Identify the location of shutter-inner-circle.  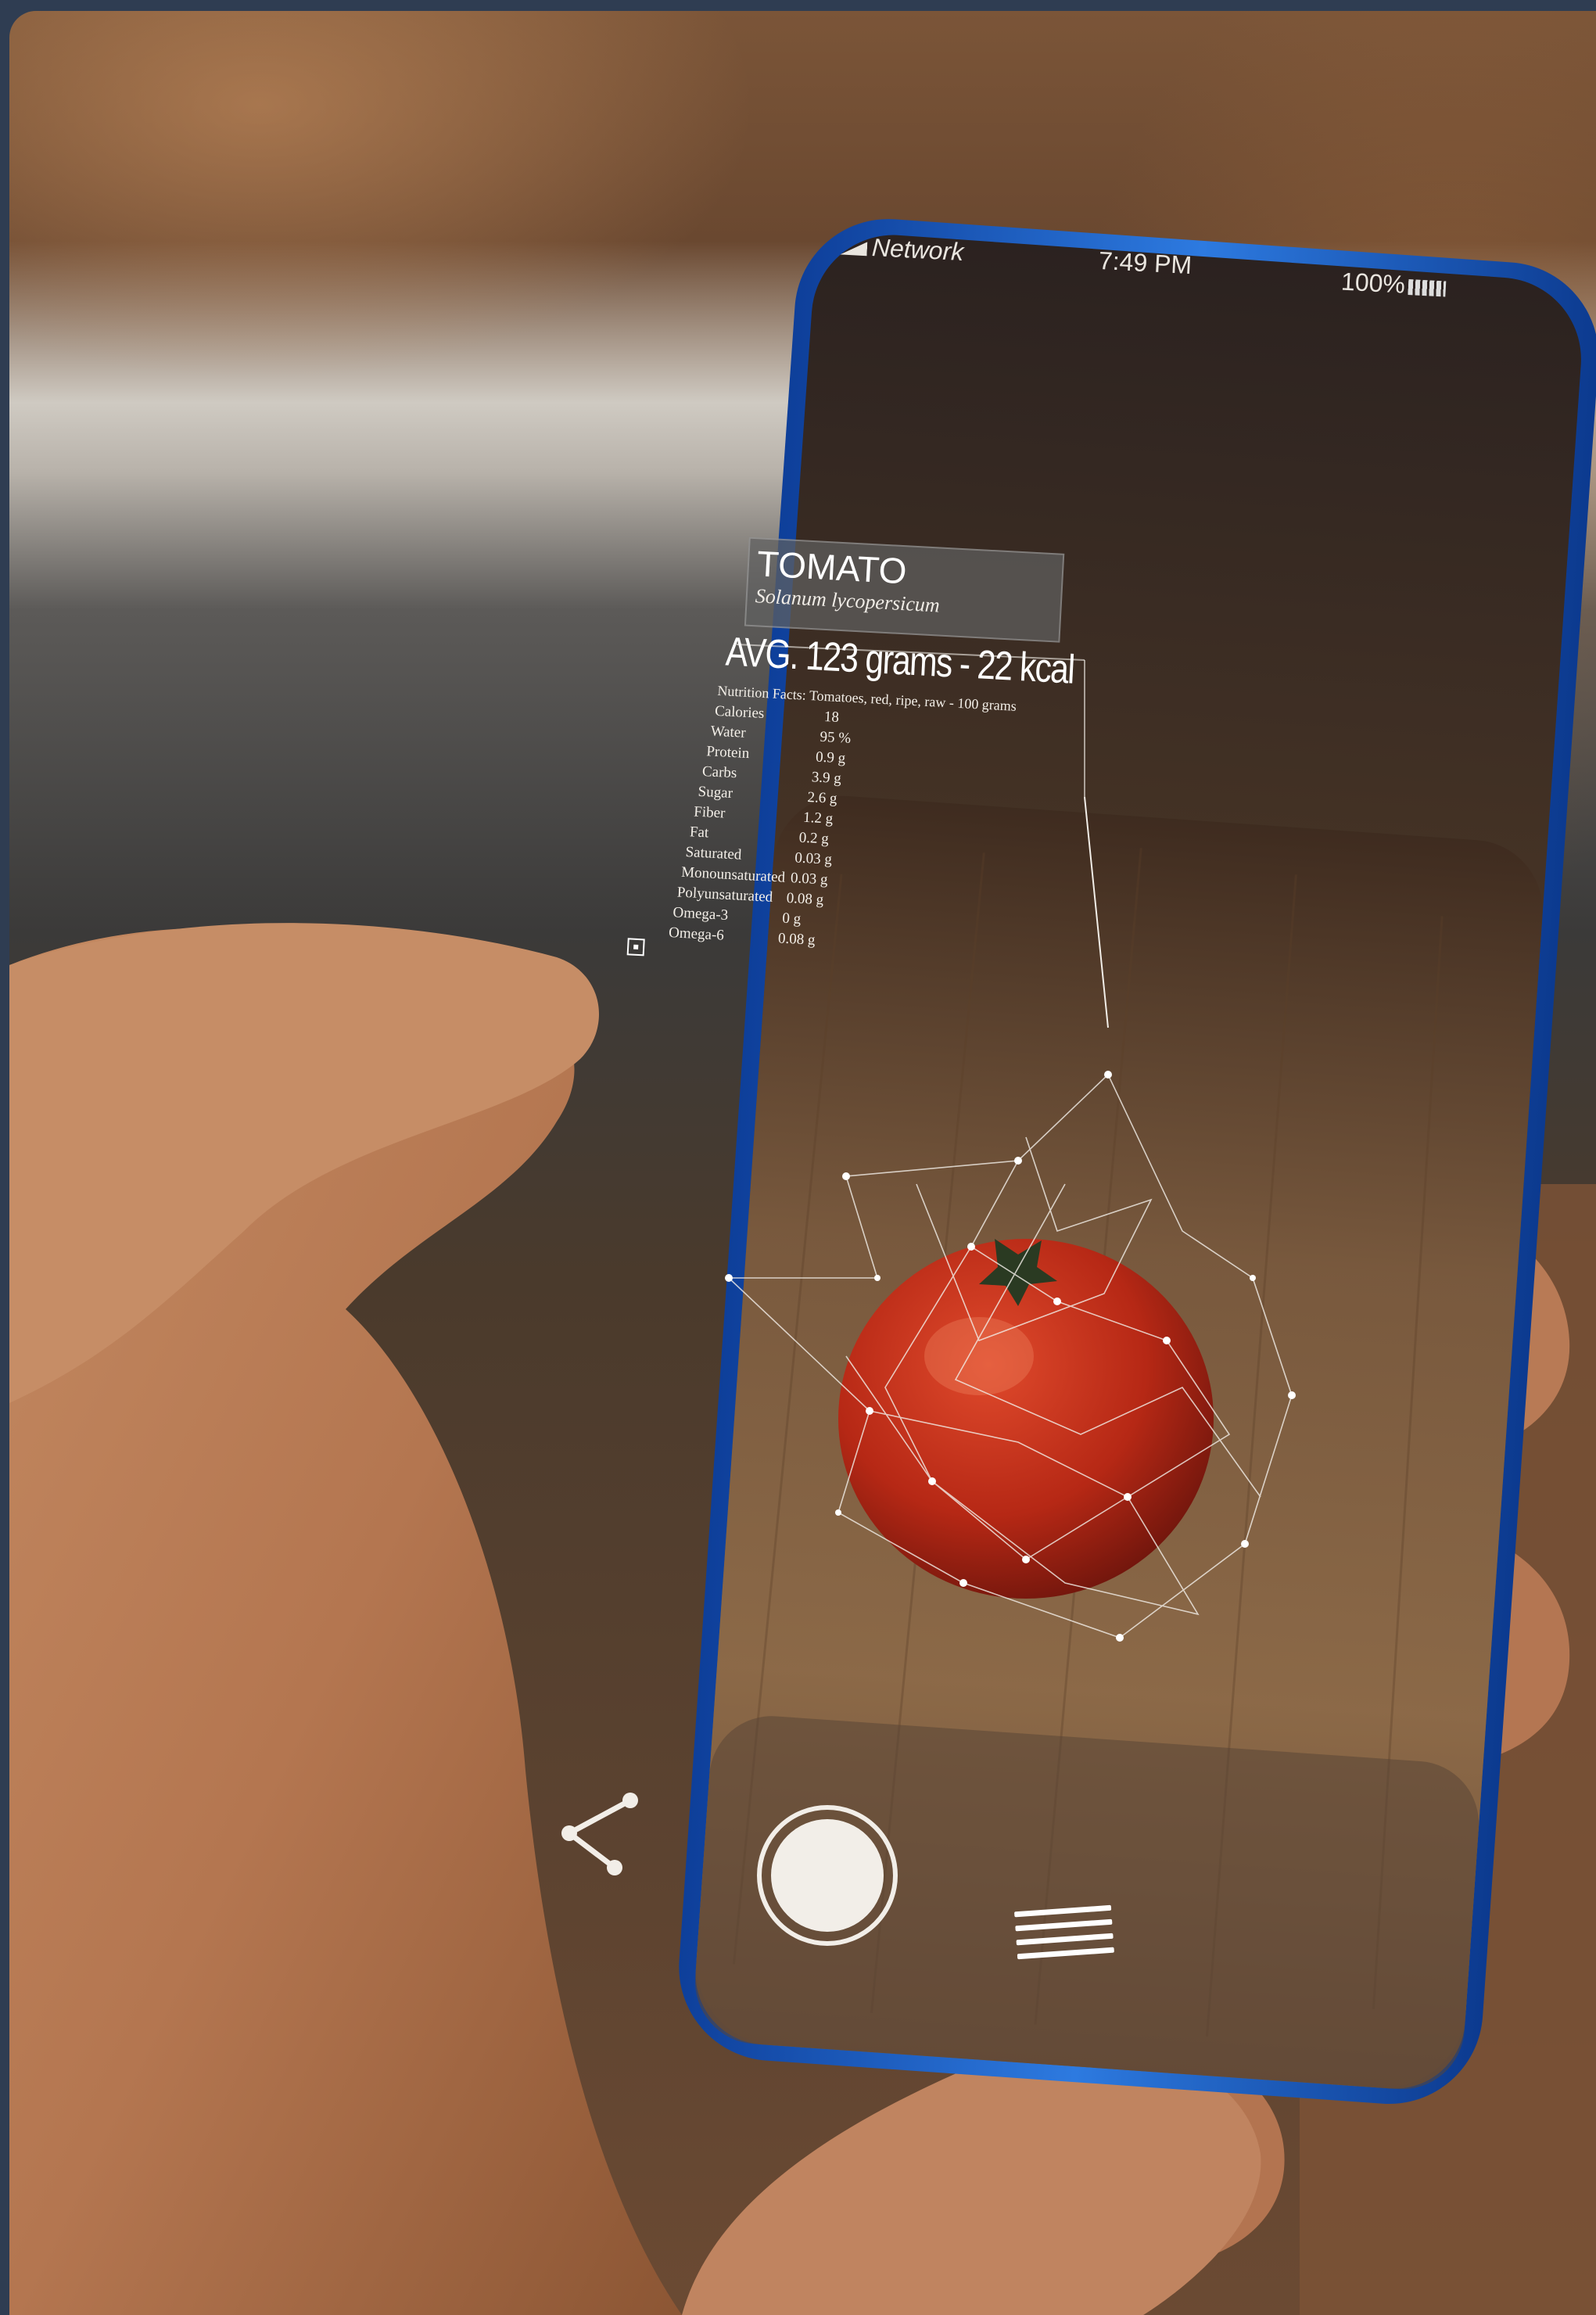
(828, 1876).